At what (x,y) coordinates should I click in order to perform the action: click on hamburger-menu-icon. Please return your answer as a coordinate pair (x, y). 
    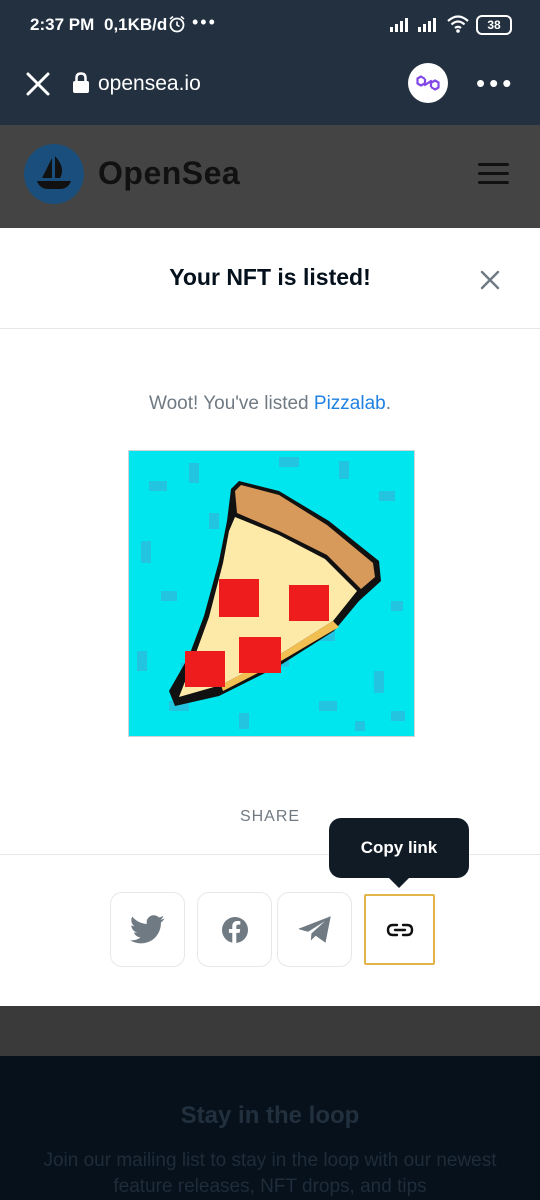
    Looking at the image, I should click on (493, 175).